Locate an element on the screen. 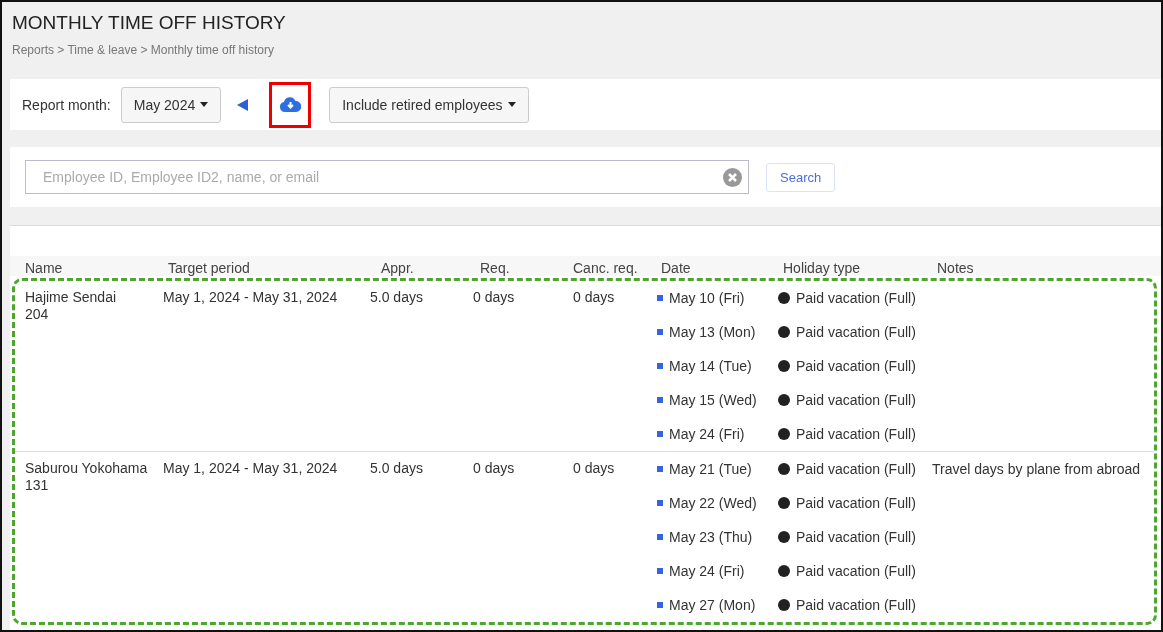 The width and height of the screenshot is (1163, 632). search-button: Search is located at coordinates (801, 177).